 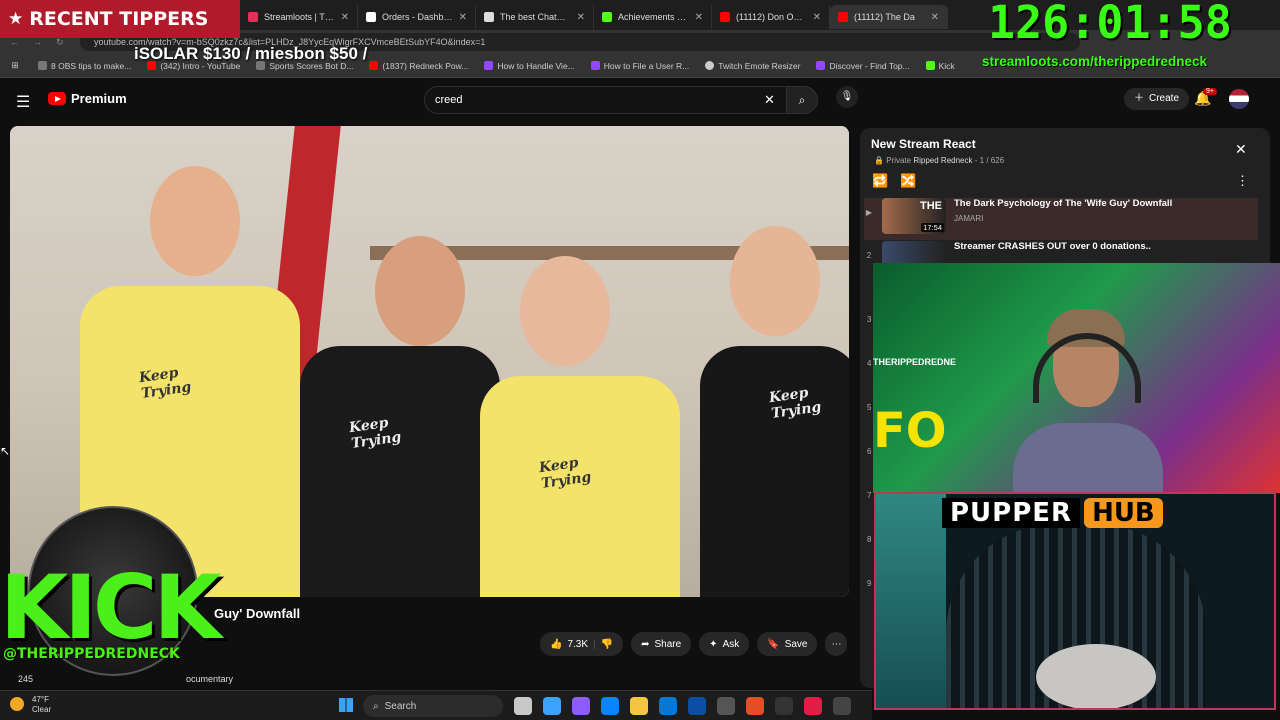 What do you see at coordinates (1241, 149) in the screenshot?
I see `close-playlist-icon: ✕` at bounding box center [1241, 149].